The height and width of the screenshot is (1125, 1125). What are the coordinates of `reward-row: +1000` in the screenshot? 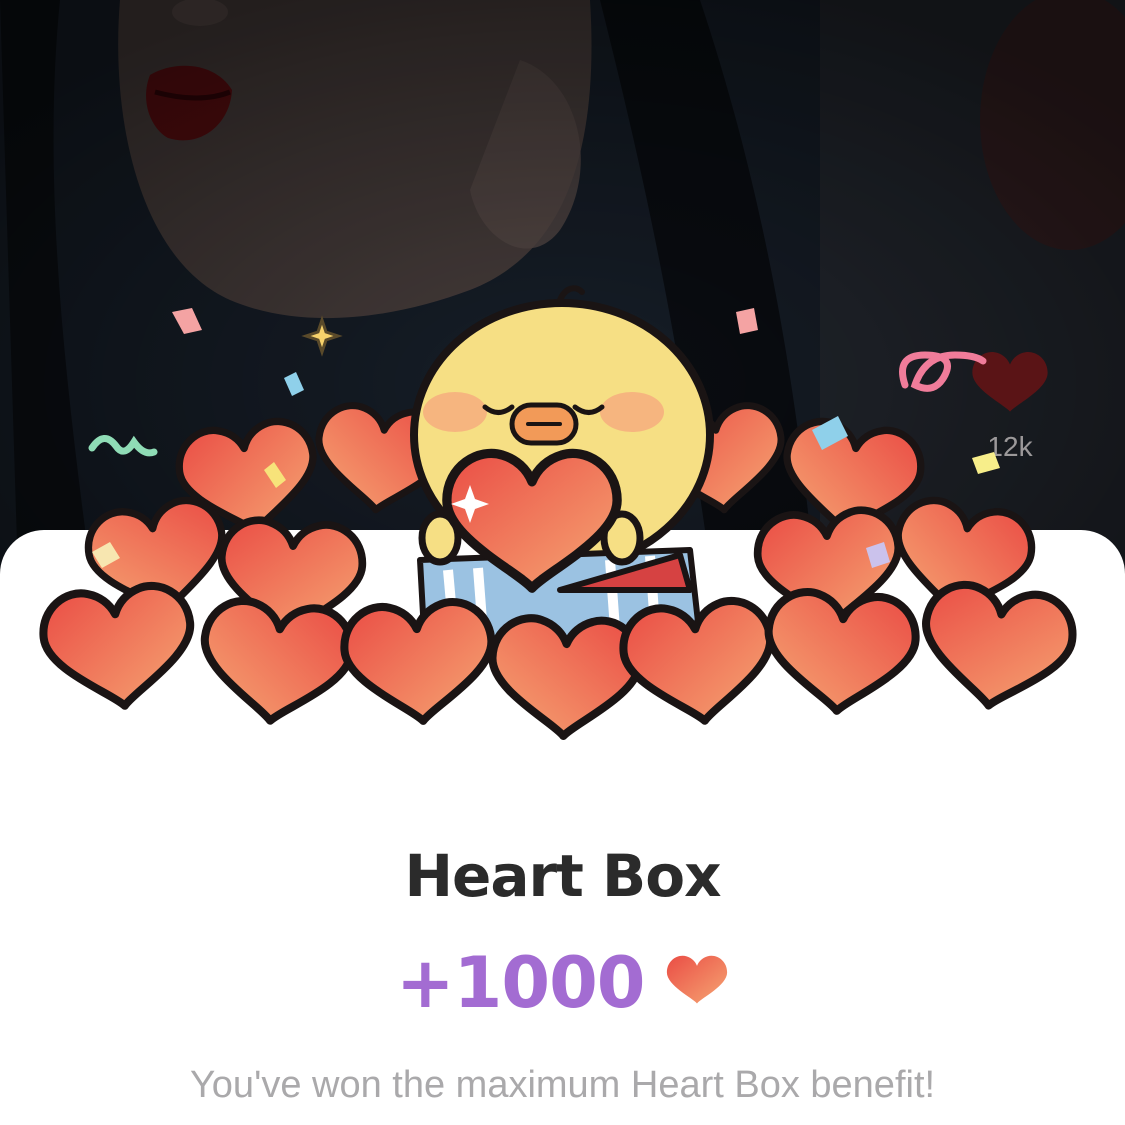 It's located at (562, 983).